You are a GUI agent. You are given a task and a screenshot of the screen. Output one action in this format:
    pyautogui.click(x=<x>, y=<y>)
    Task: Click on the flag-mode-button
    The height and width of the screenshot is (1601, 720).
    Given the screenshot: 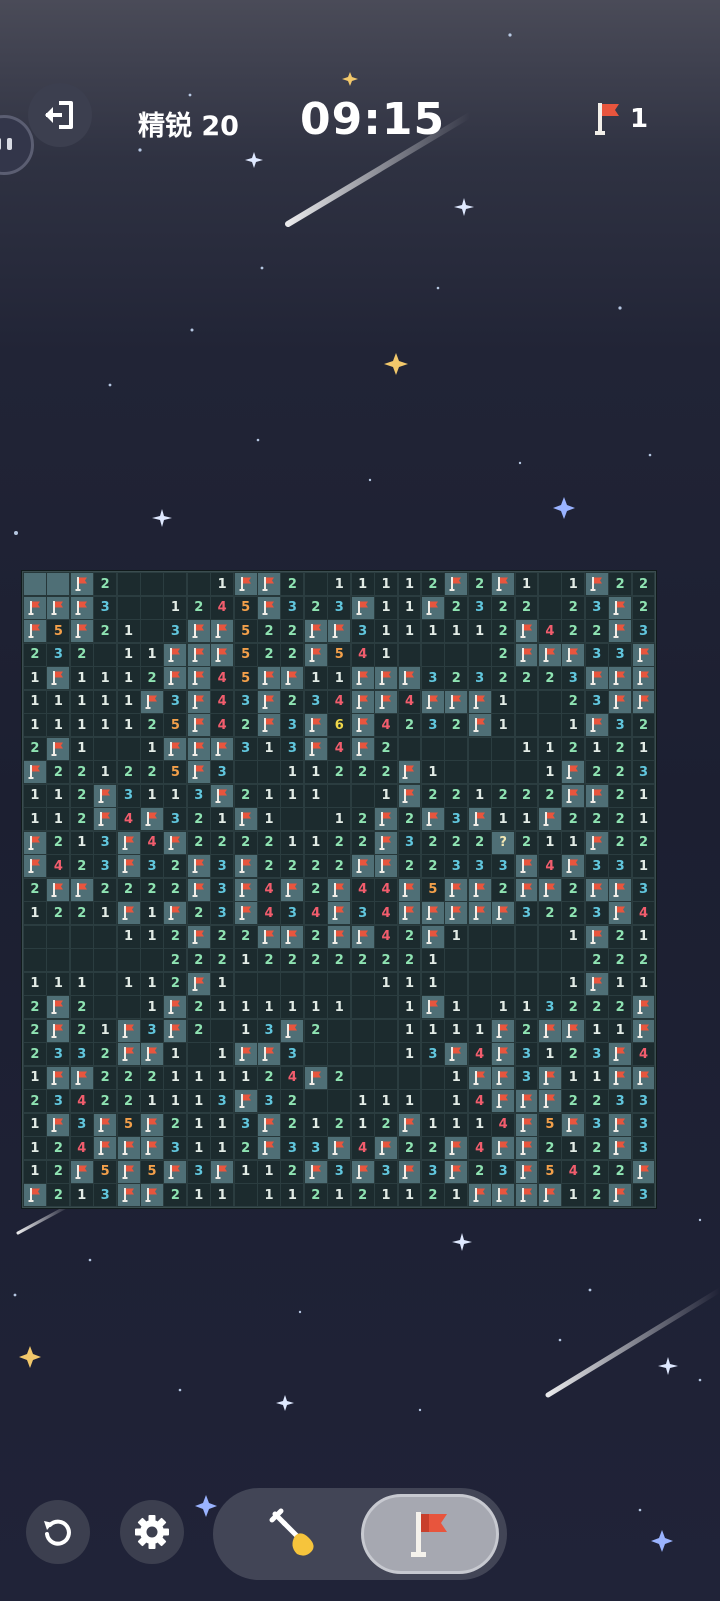 What is the action you would take?
    pyautogui.click(x=430, y=1534)
    